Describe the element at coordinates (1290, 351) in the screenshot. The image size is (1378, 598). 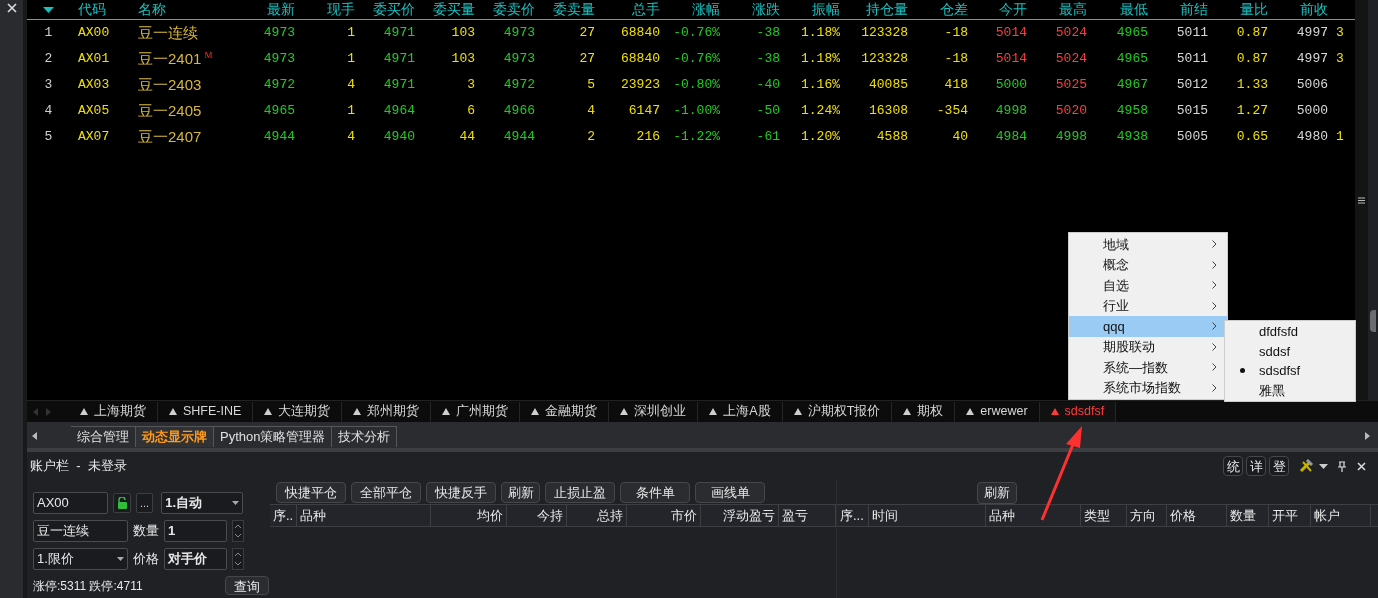
I see `menu-item: sddsf` at that location.